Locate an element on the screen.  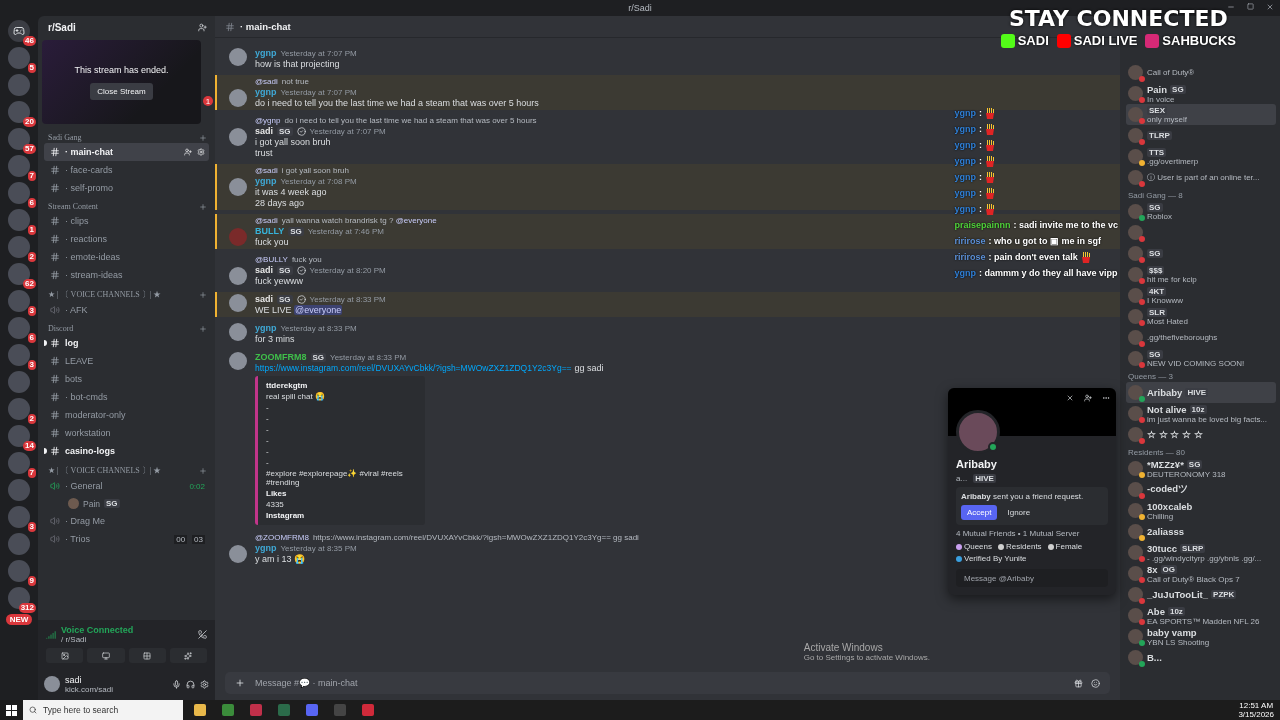
accept-button: Accept is located at coordinates (979, 512).